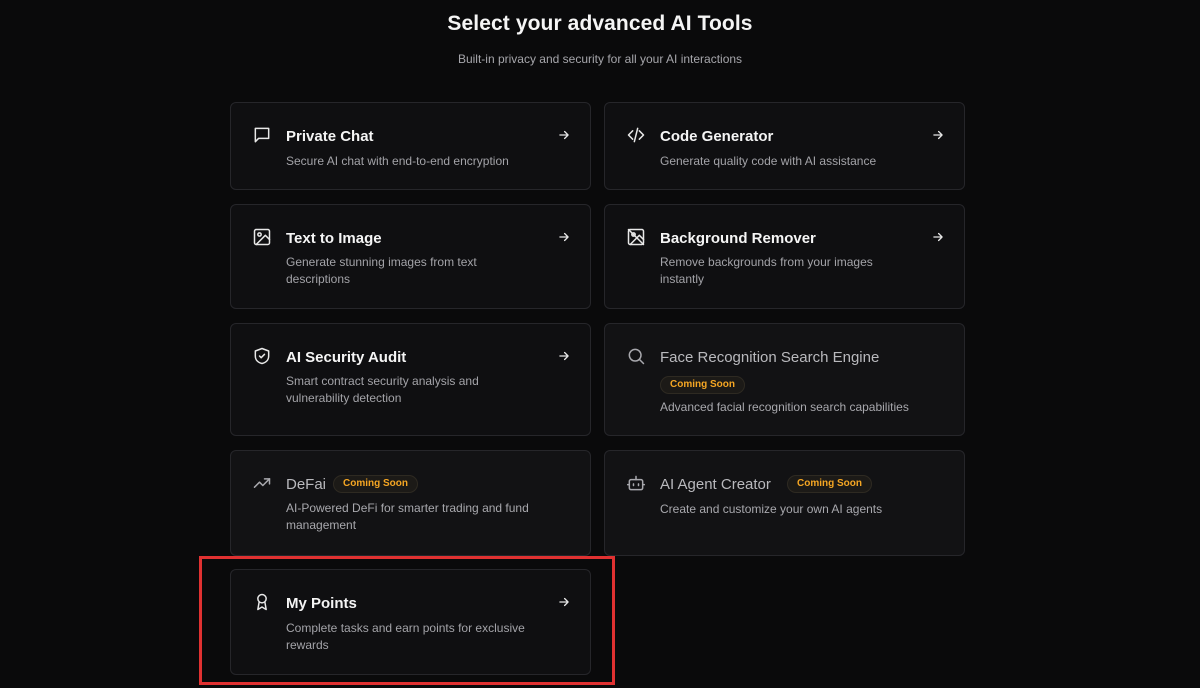 The height and width of the screenshot is (688, 1200). I want to click on tool-name: Private Chat, so click(330, 136).